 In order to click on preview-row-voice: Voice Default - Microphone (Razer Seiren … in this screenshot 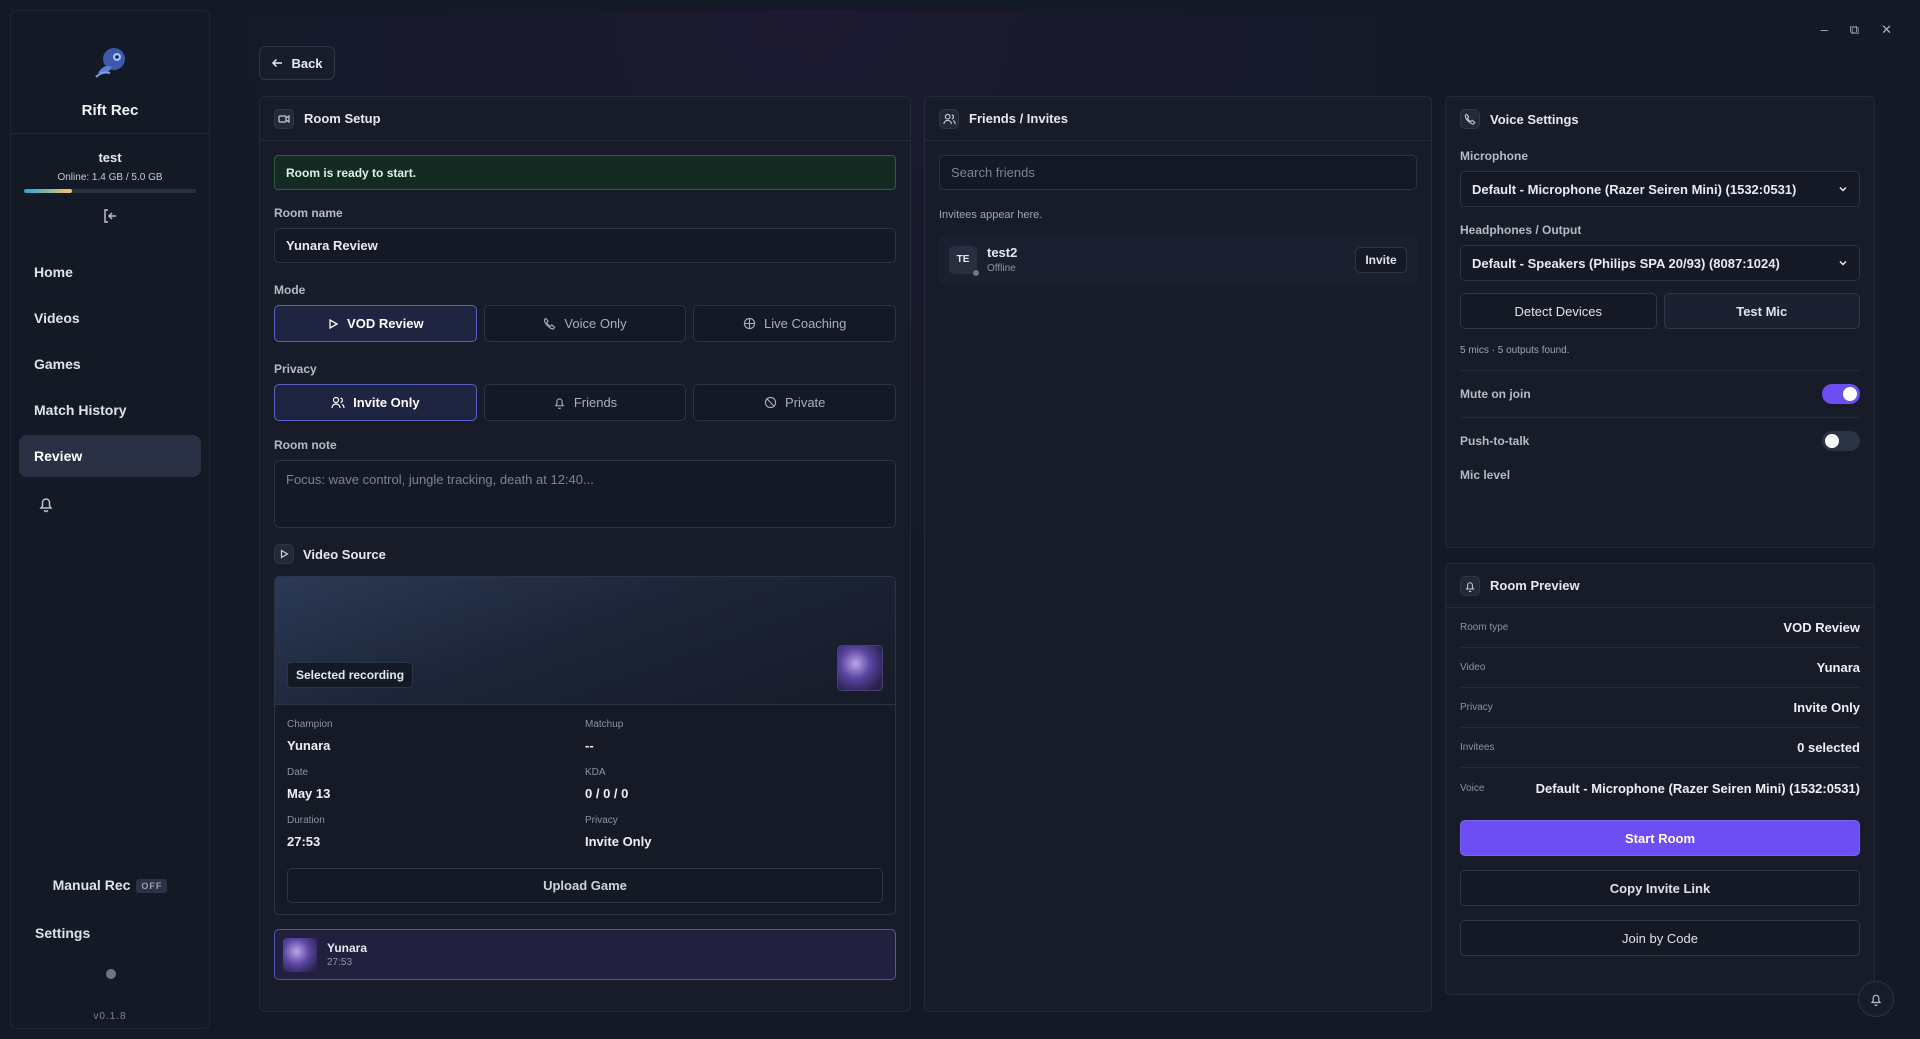, I will do `click(1660, 788)`.